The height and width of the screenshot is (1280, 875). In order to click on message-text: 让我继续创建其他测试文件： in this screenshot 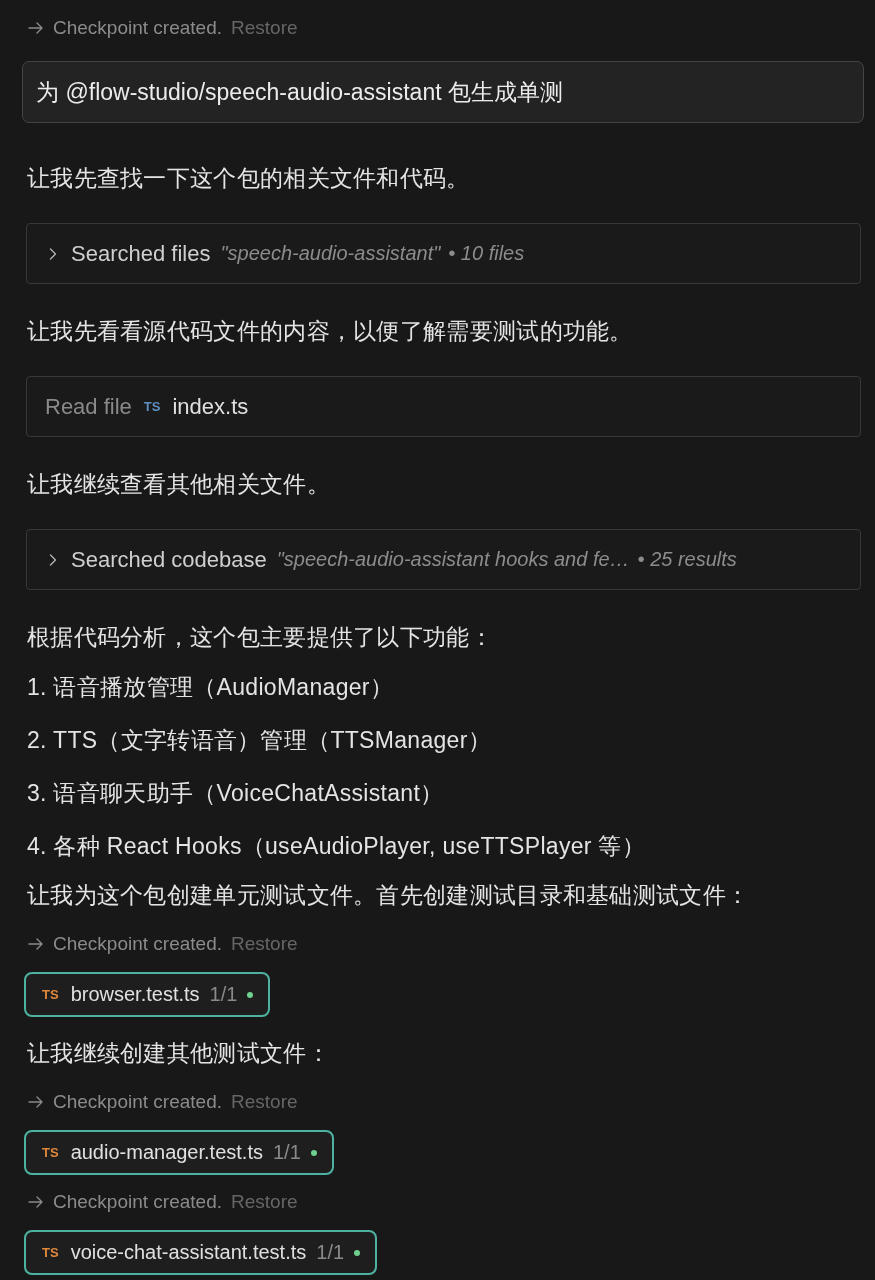, I will do `click(178, 1053)`.